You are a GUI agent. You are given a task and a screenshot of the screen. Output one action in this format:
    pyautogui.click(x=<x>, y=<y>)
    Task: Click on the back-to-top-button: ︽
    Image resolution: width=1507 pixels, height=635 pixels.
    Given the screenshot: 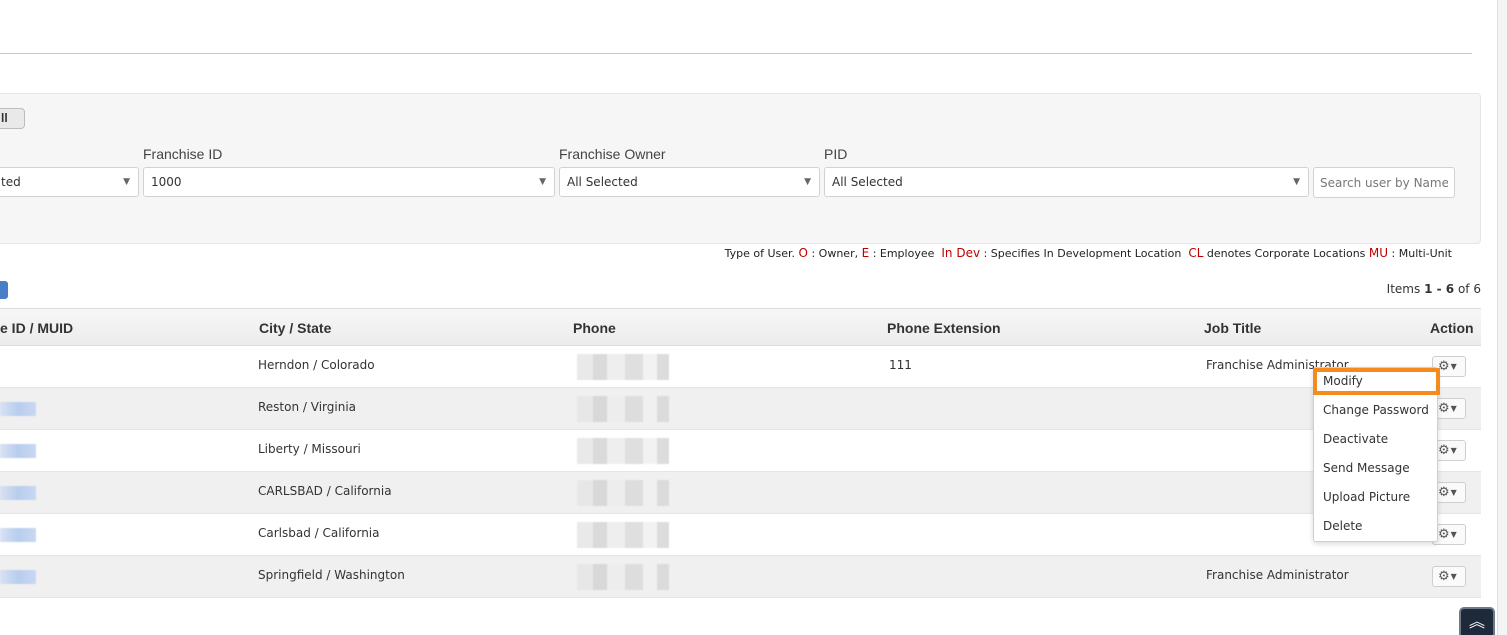 What is the action you would take?
    pyautogui.click(x=1477, y=621)
    